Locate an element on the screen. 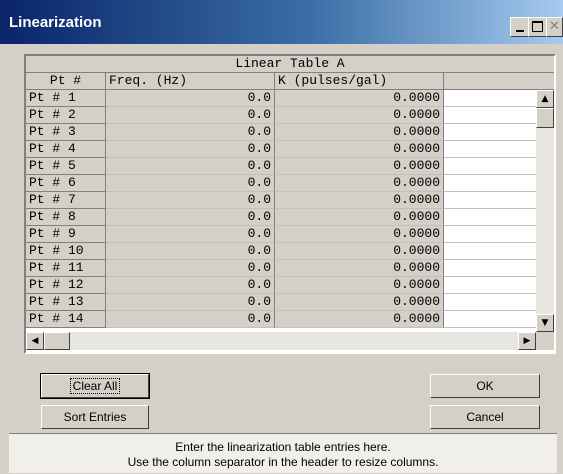  table-row: Pt # 4 0.0 0.0000 is located at coordinates (281, 149).